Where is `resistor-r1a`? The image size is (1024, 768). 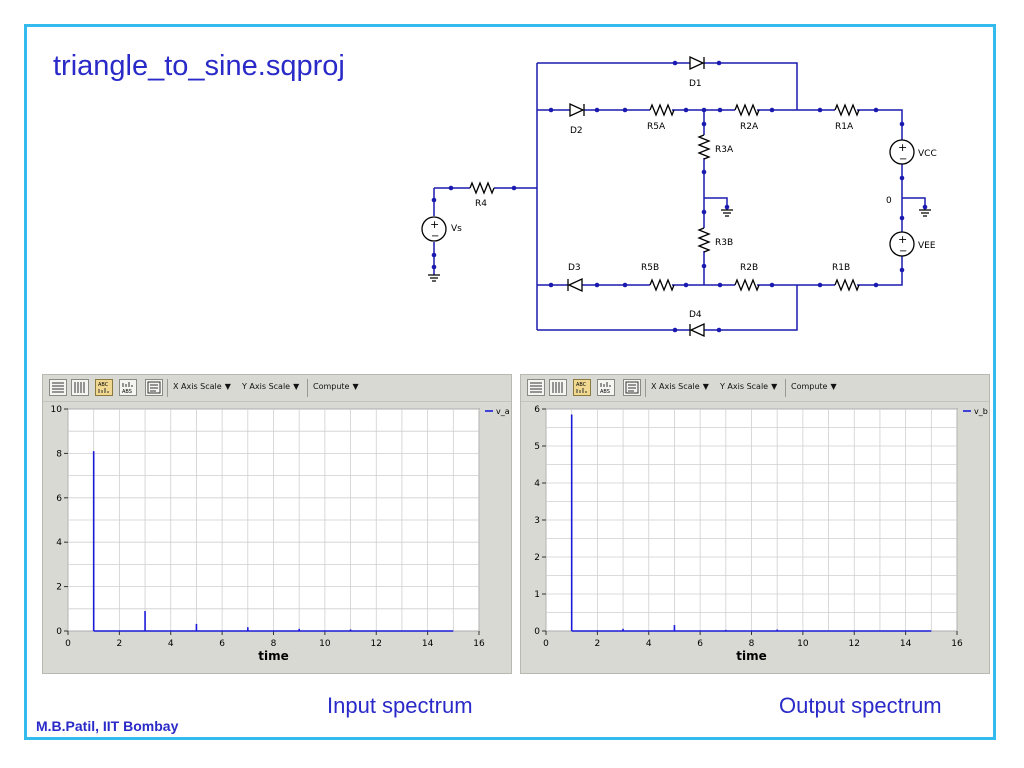
resistor-r1a is located at coordinates (847, 110).